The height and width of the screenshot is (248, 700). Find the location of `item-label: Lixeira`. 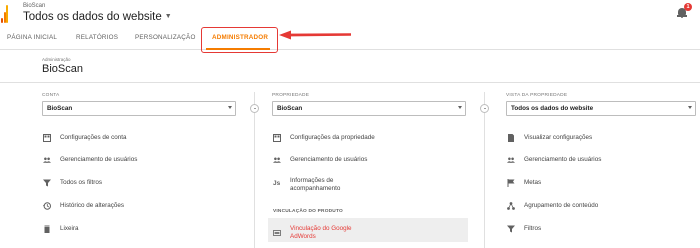

item-label: Lixeira is located at coordinates (69, 228).